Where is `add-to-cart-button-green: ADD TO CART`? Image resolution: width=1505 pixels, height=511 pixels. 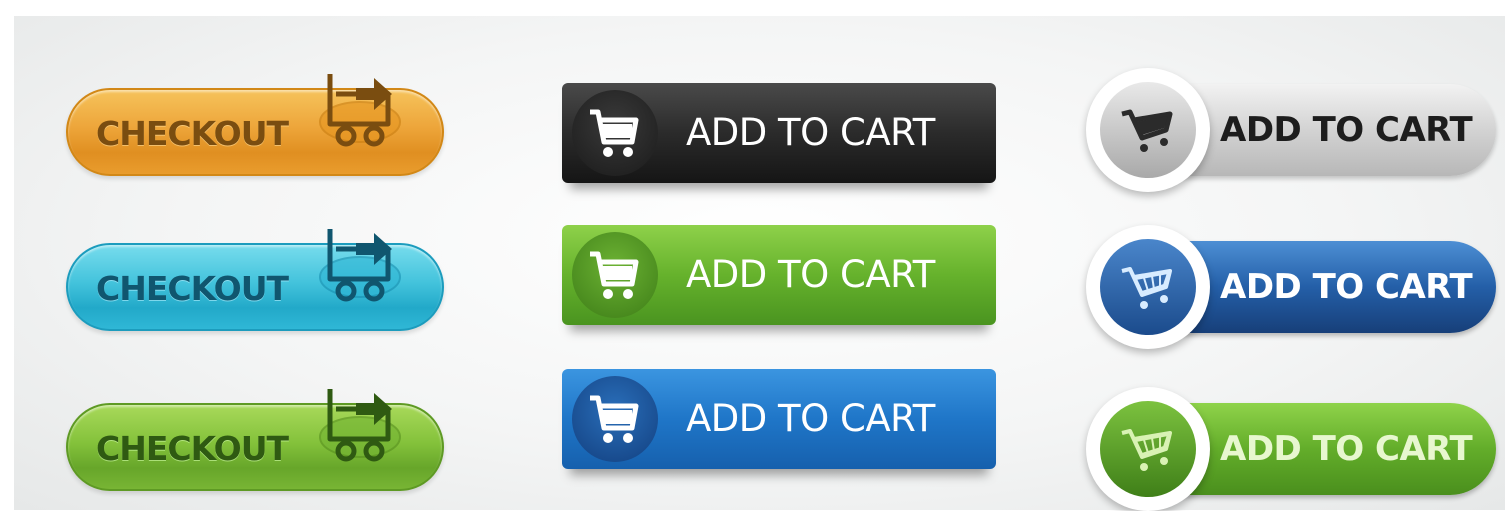
add-to-cart-button-green: ADD TO CART is located at coordinates (779, 275).